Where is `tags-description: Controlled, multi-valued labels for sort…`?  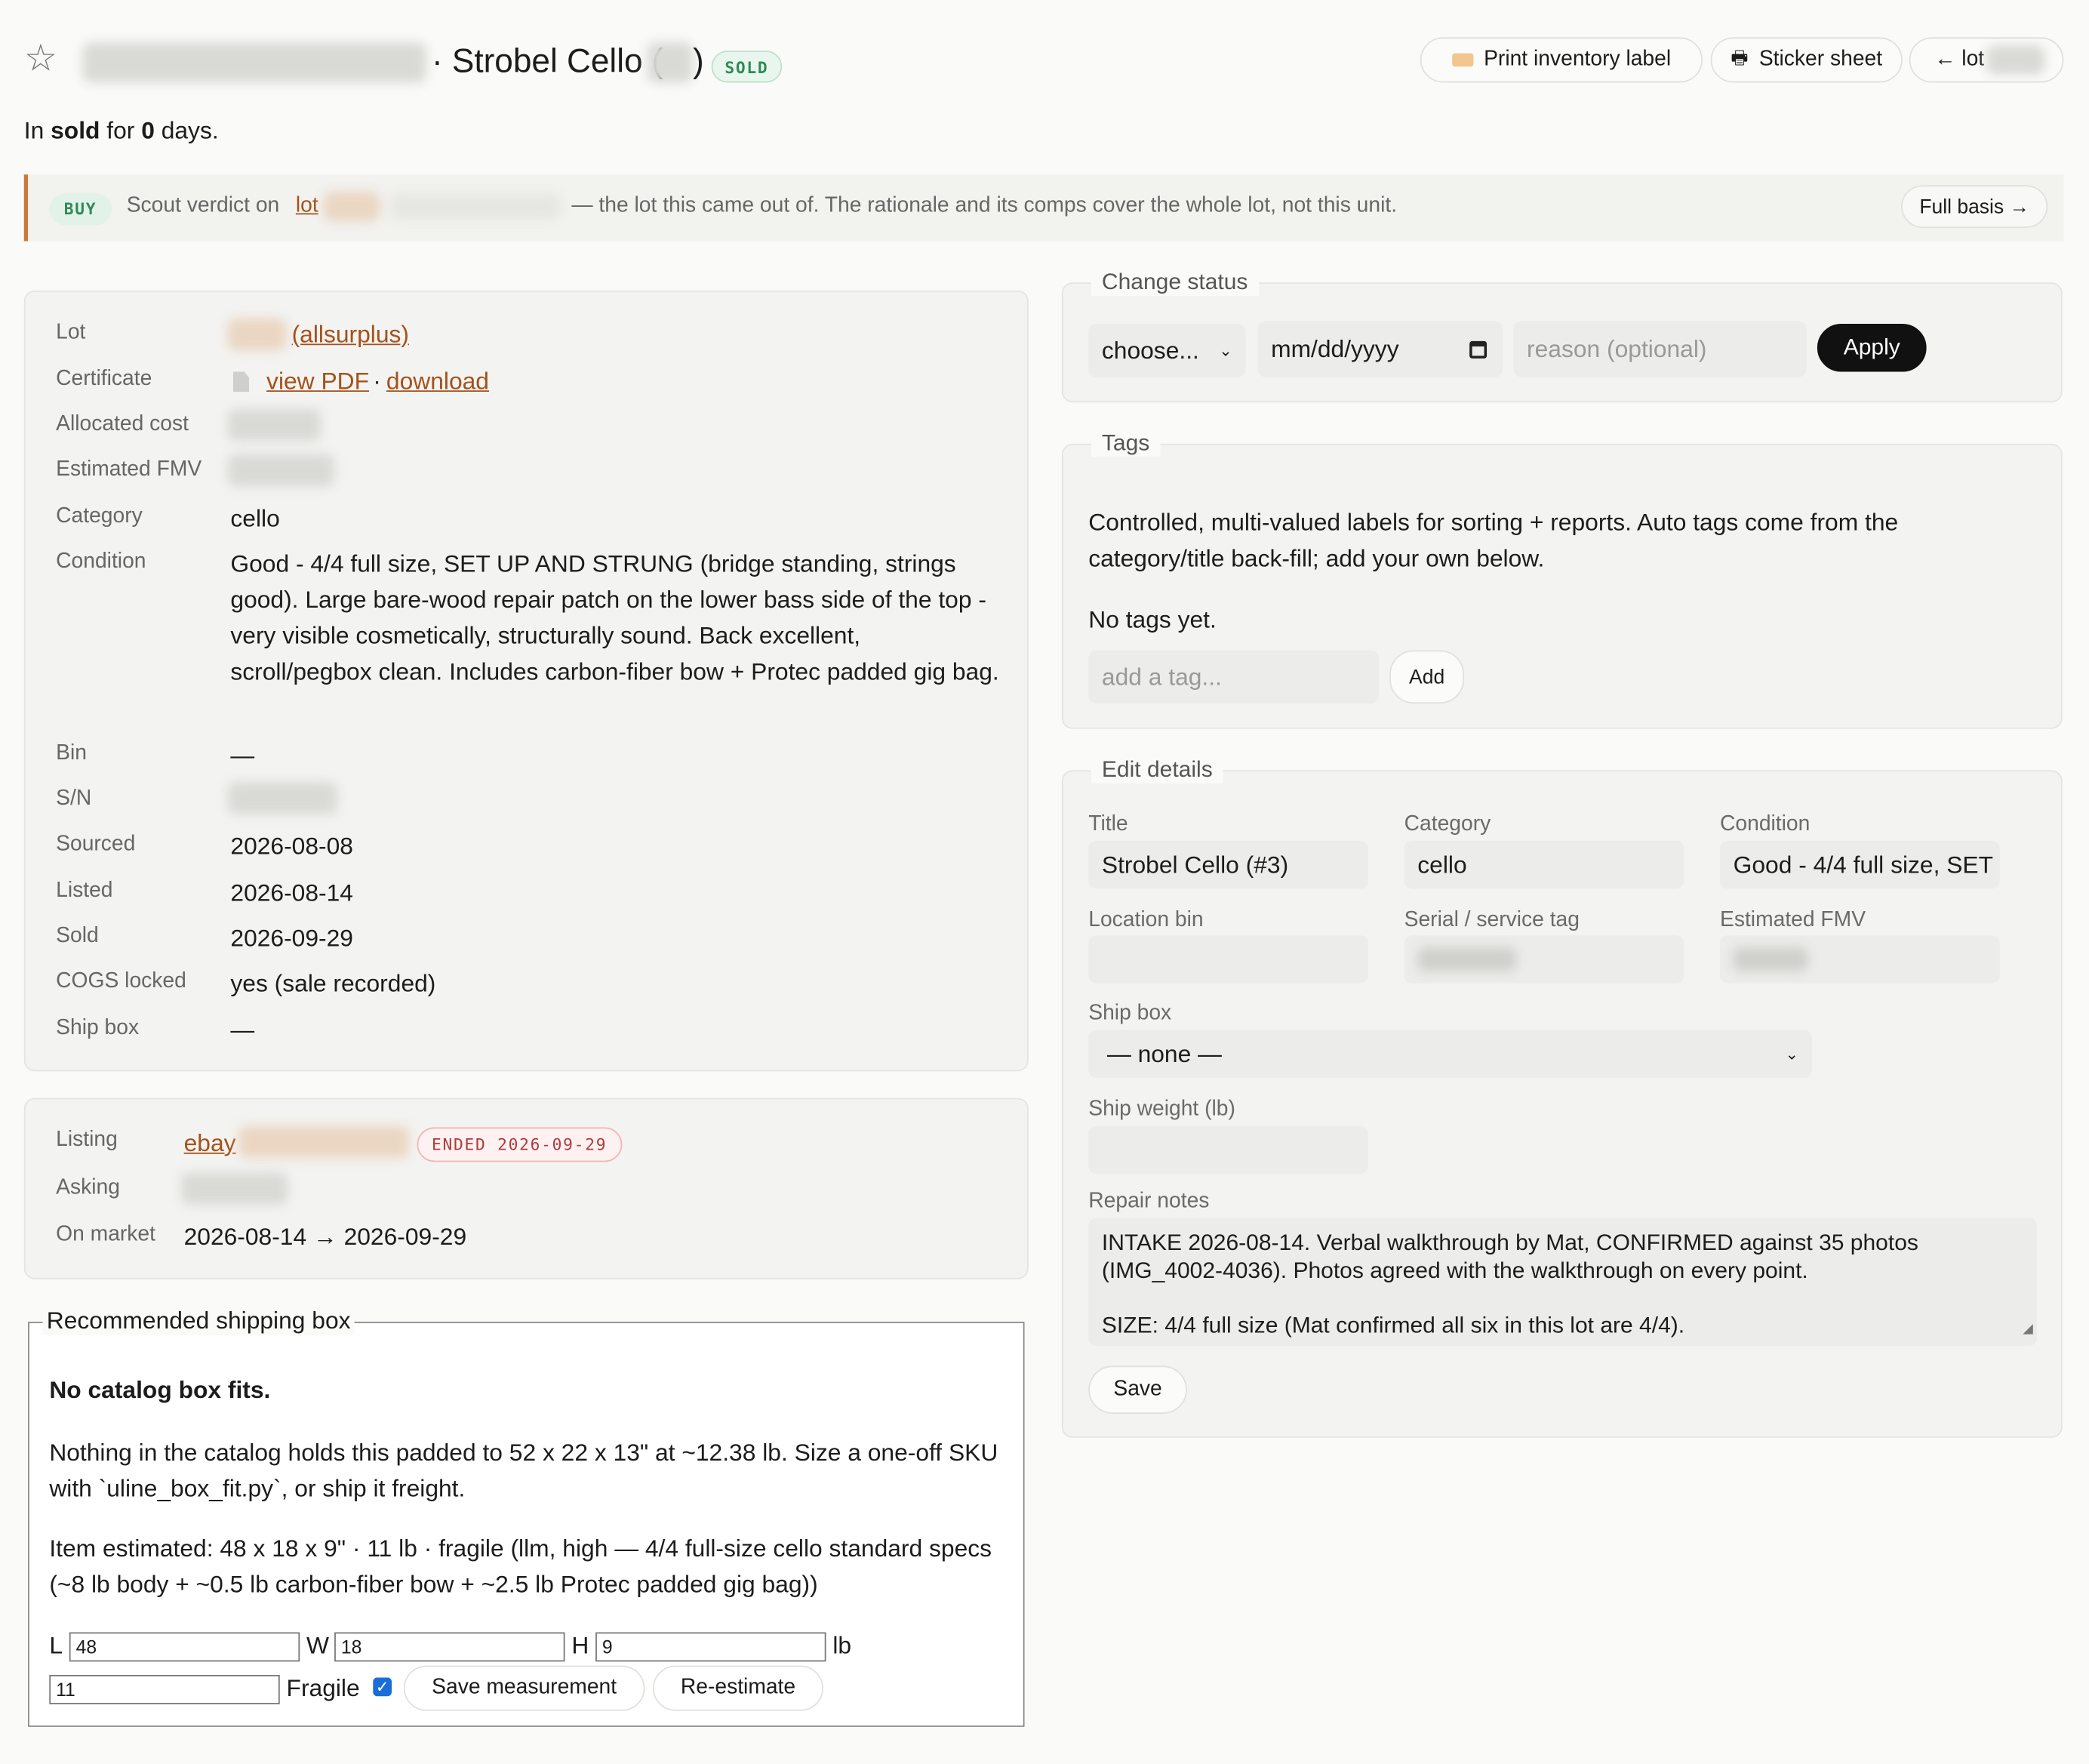
tags-description: Controlled, multi-valued labels for sort… is located at coordinates (1494, 540).